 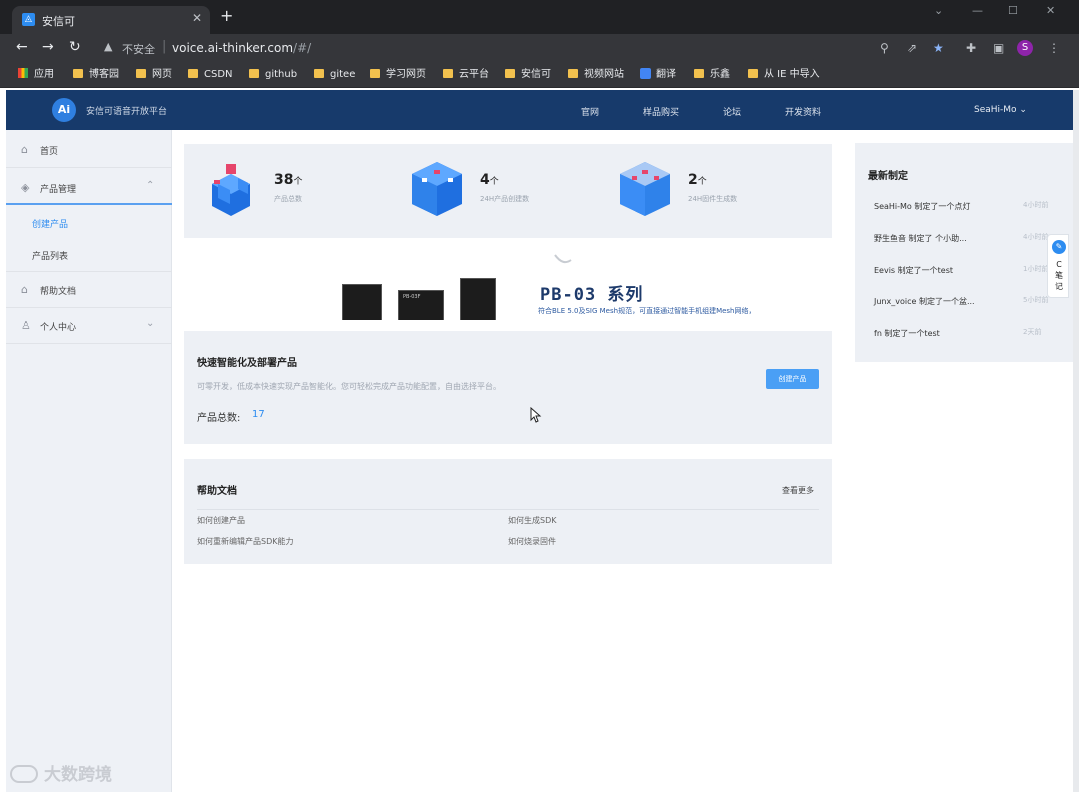 What do you see at coordinates (75, 47) in the screenshot?
I see `reload-icon: ↻` at bounding box center [75, 47].